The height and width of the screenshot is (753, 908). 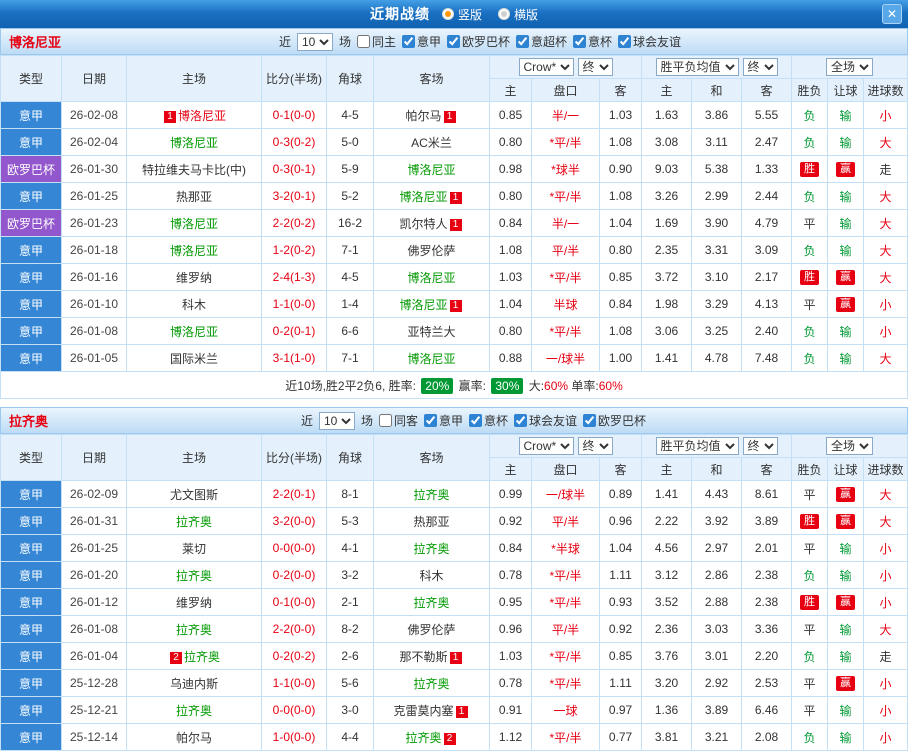 I want to click on section-header-bologna: 博洛尼亚 近 10 场 同主 意甲 欧罗巴杯 意超杯 意杯 球会友谊, so click(x=454, y=41).